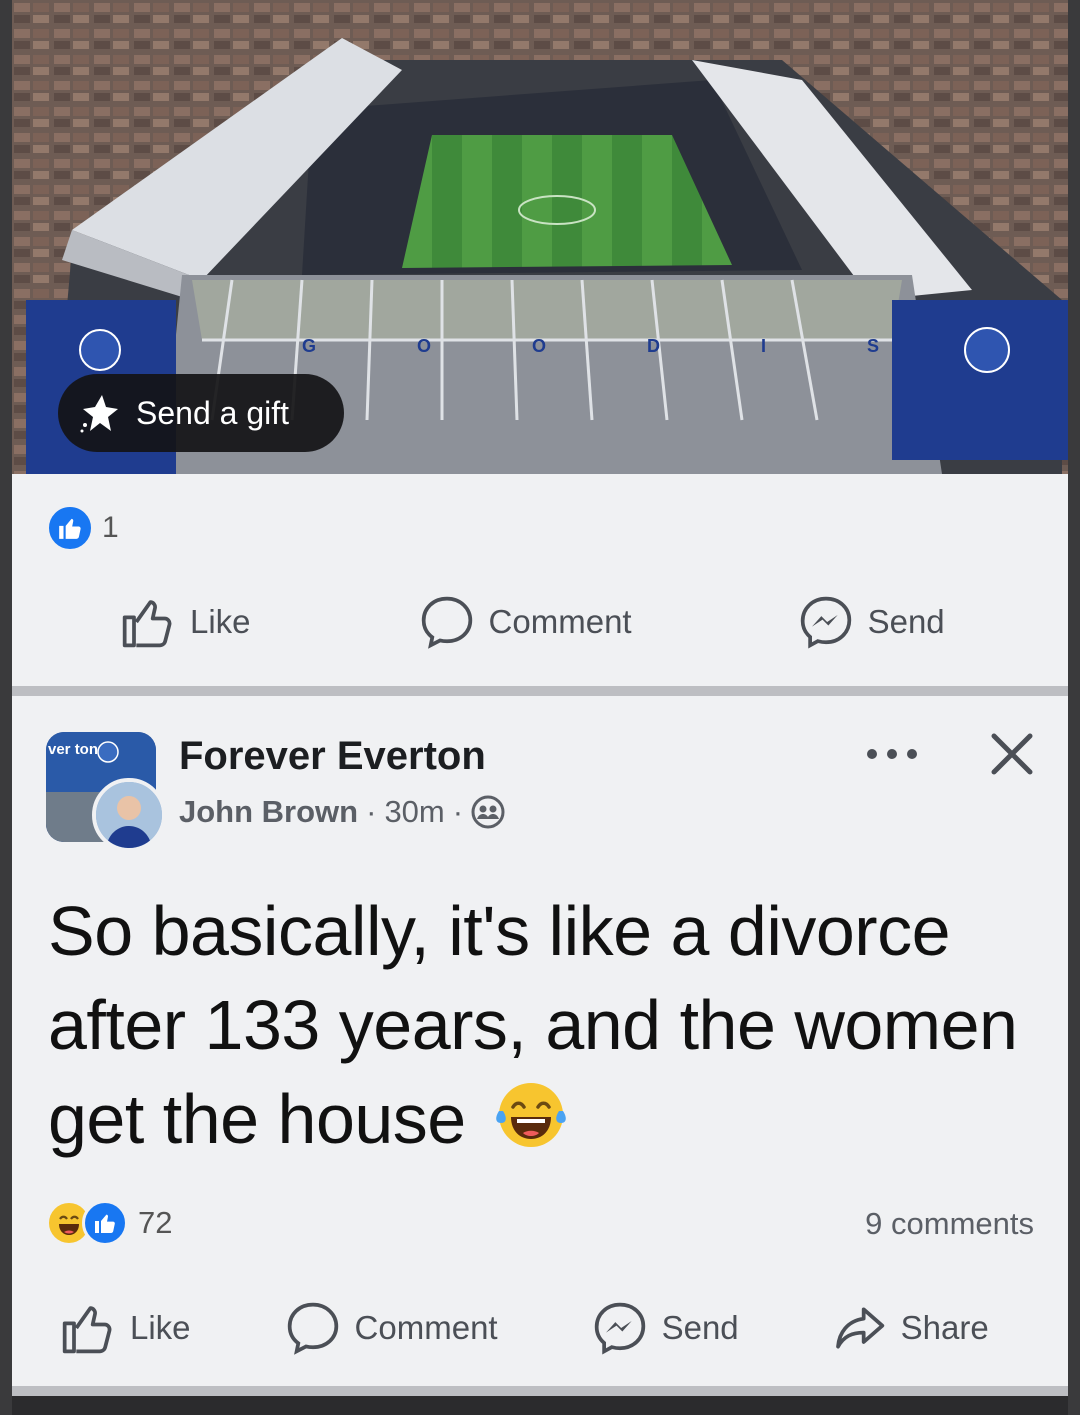 This screenshot has width=1080, height=1415. What do you see at coordinates (1012, 754) in the screenshot?
I see `close-icon` at bounding box center [1012, 754].